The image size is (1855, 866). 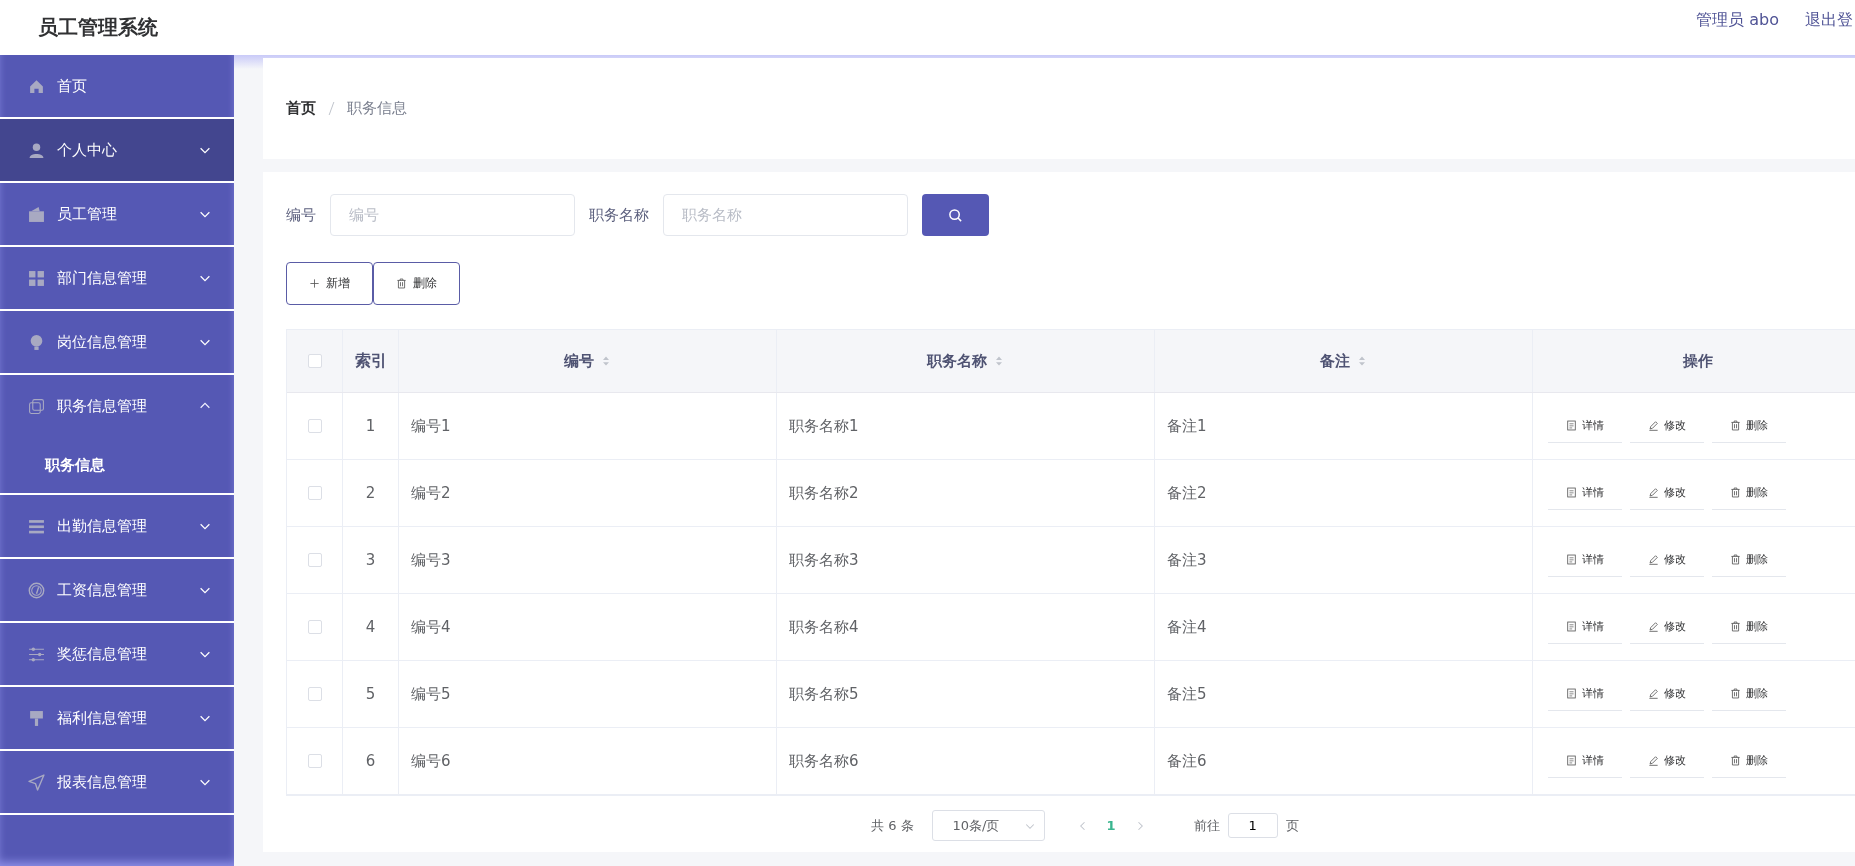 I want to click on goto-label: 前往, so click(x=1206, y=825).